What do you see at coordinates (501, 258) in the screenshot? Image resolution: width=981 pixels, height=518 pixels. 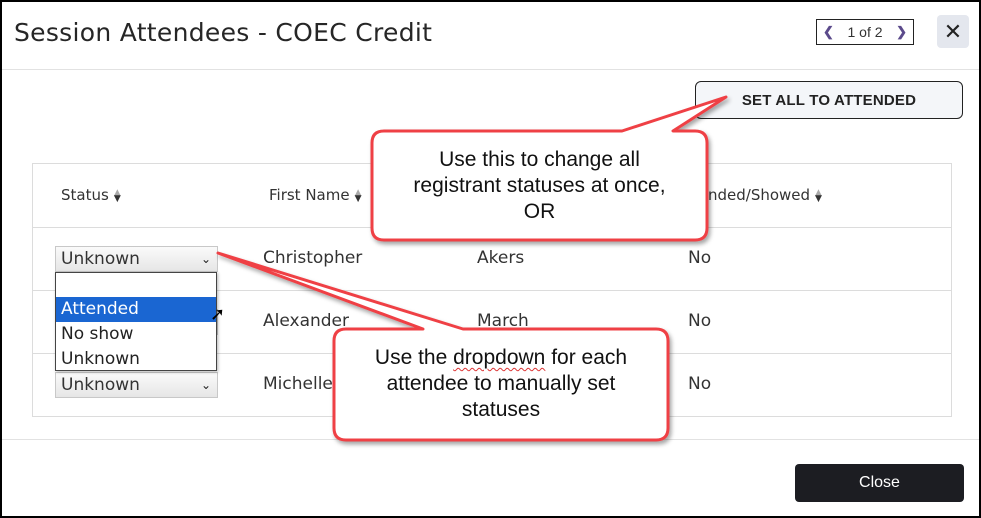 I see `last-name-cell: Akers` at bounding box center [501, 258].